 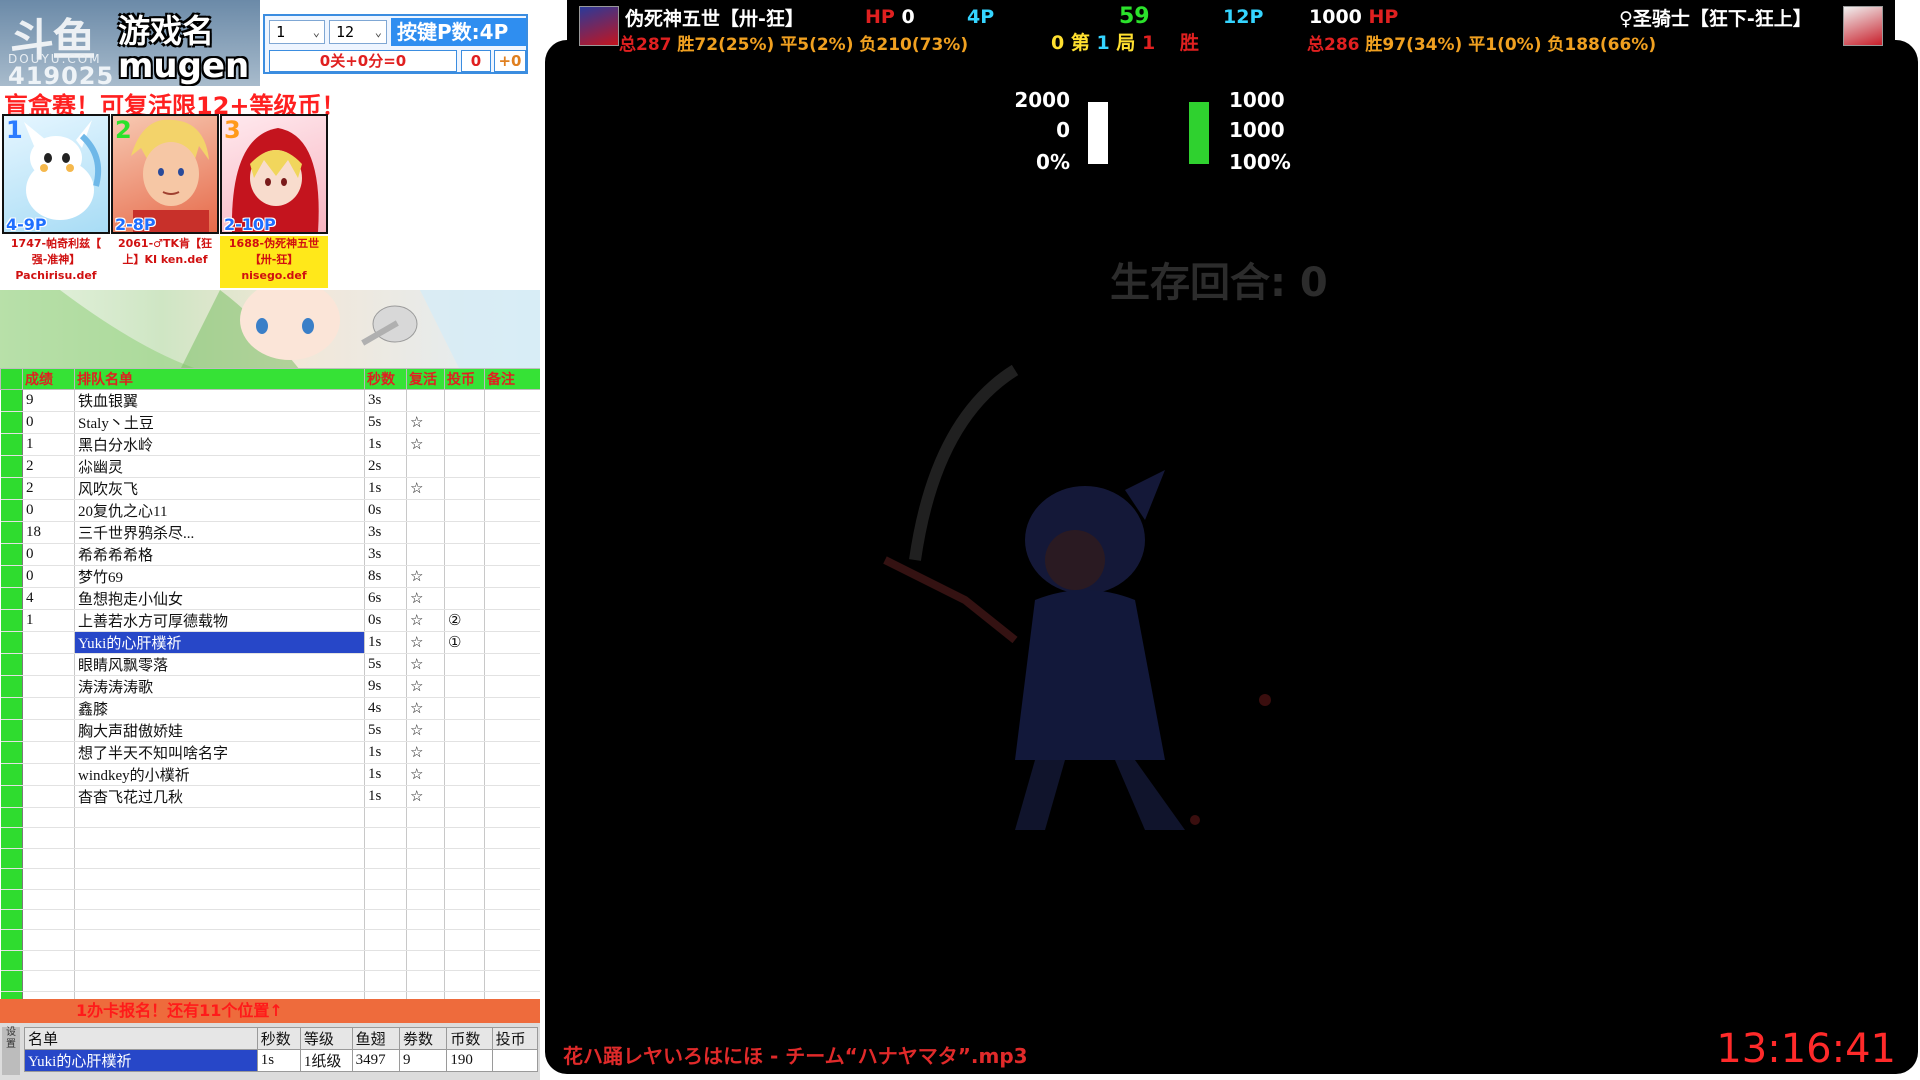 I want to click on card-caption-3: 1688-伪死神五世 【卅-狂】 nisego.def, so click(x=274, y=262).